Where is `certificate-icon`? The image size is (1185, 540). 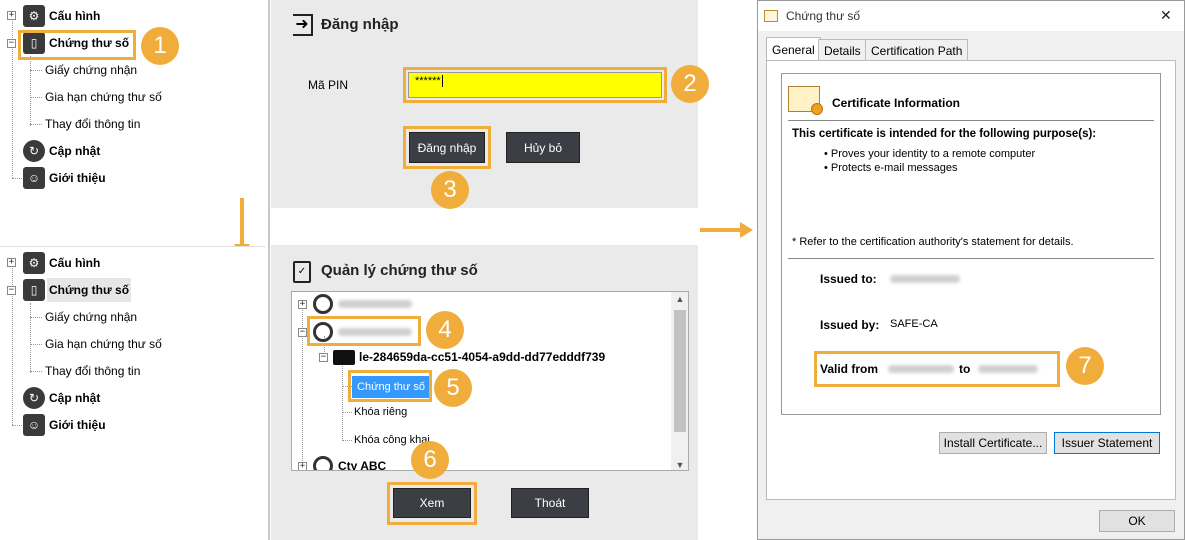
certificate-icon is located at coordinates (771, 16).